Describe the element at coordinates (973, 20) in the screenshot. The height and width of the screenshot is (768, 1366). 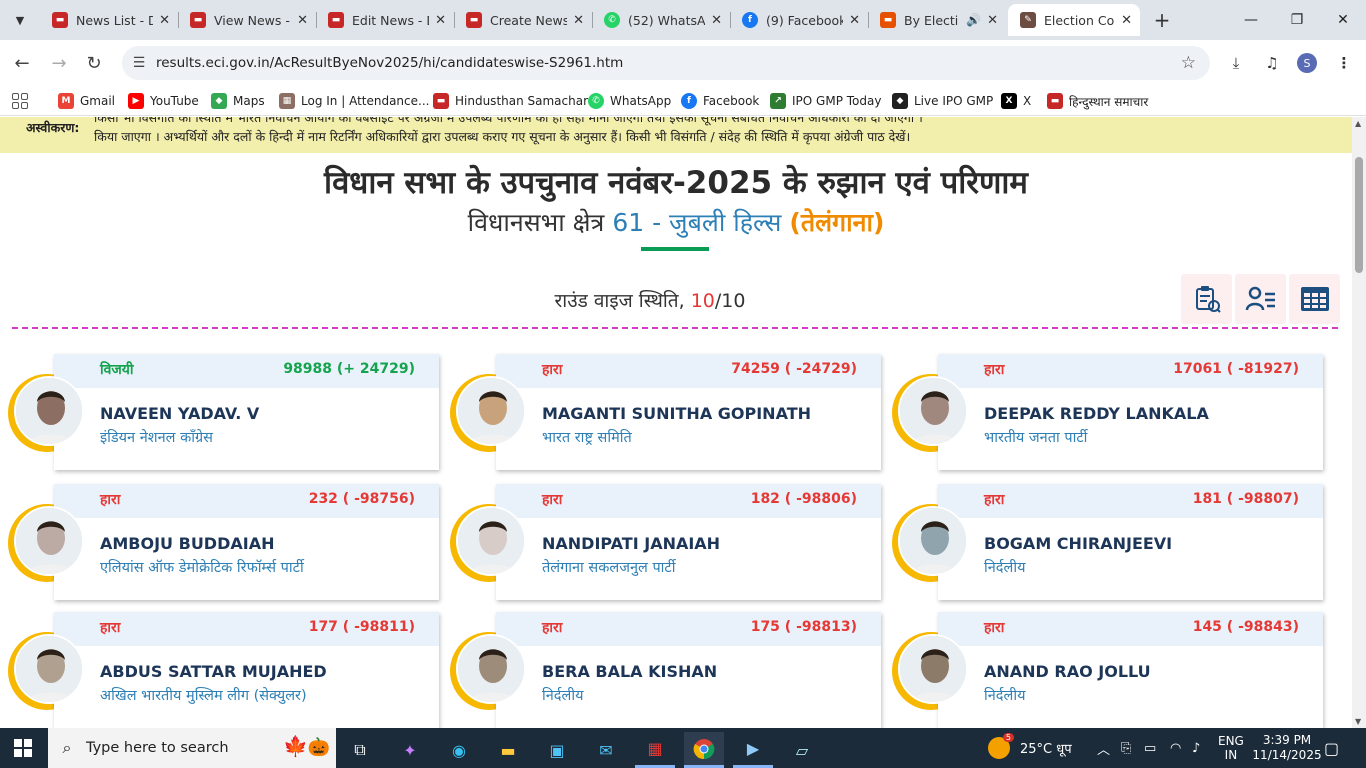
I see `speaker-icon: 🔊` at that location.